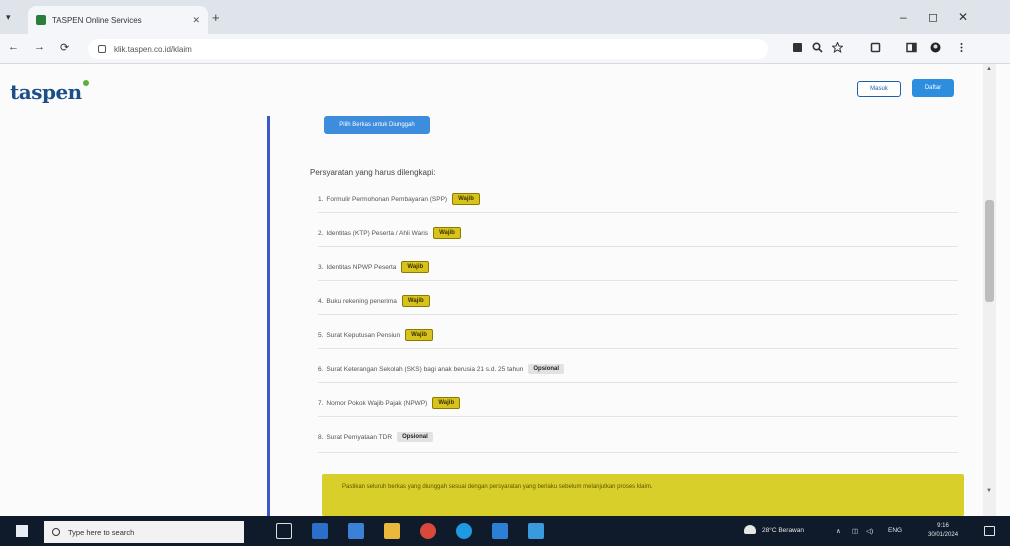  I want to click on requirement-item: 4. Buku rekening penerima Wajib, so click(374, 301).